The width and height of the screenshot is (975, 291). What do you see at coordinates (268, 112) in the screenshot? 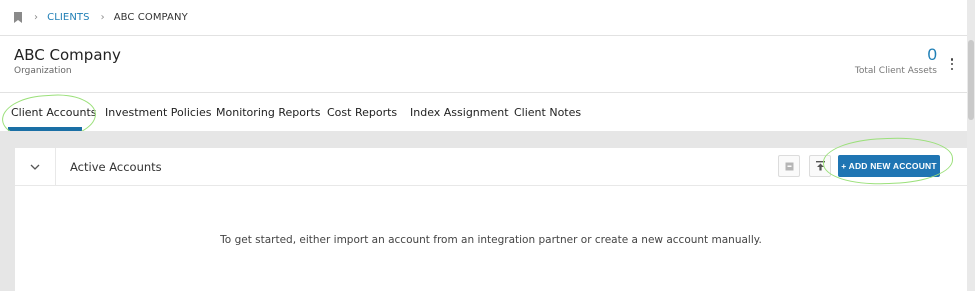
I see `tab-monitoring-reports: Monitoring Reports` at bounding box center [268, 112].